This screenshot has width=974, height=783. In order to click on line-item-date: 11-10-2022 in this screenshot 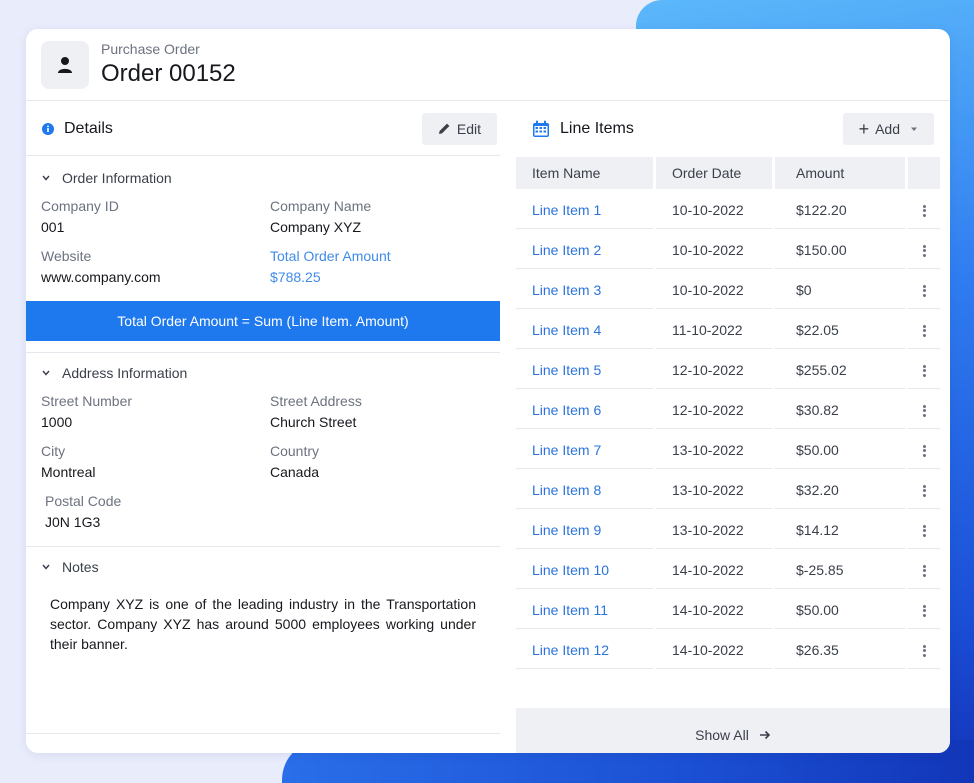, I will do `click(714, 330)`.